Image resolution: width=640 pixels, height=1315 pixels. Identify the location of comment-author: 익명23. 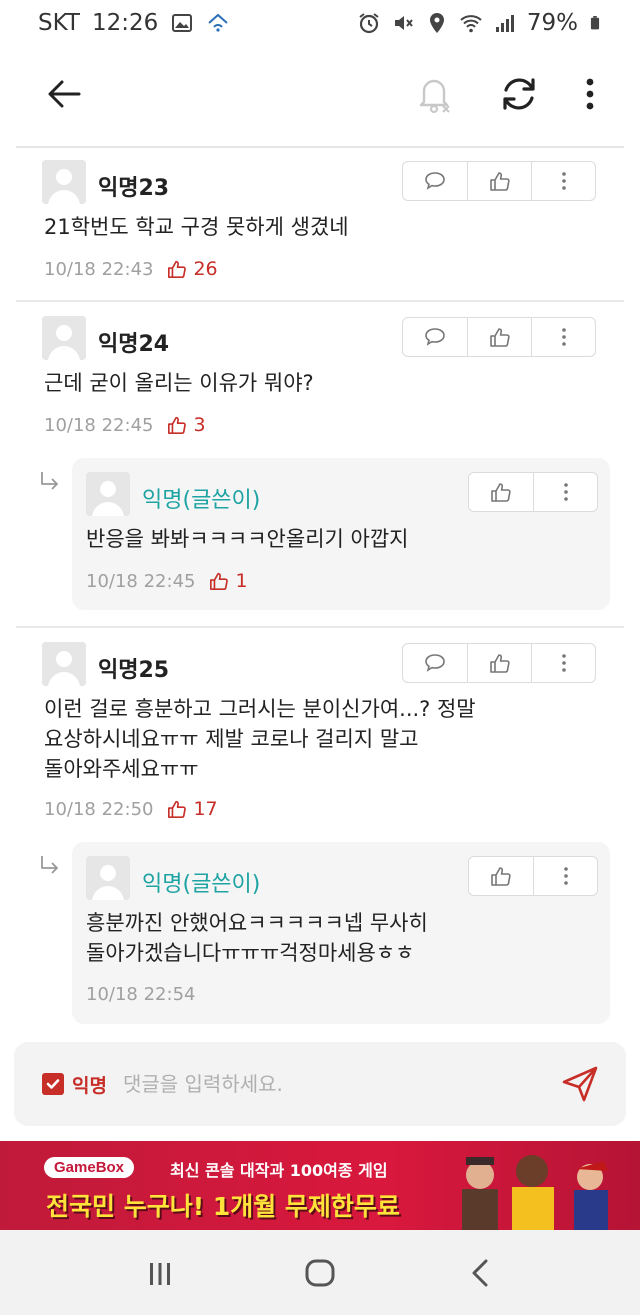
(134, 188).